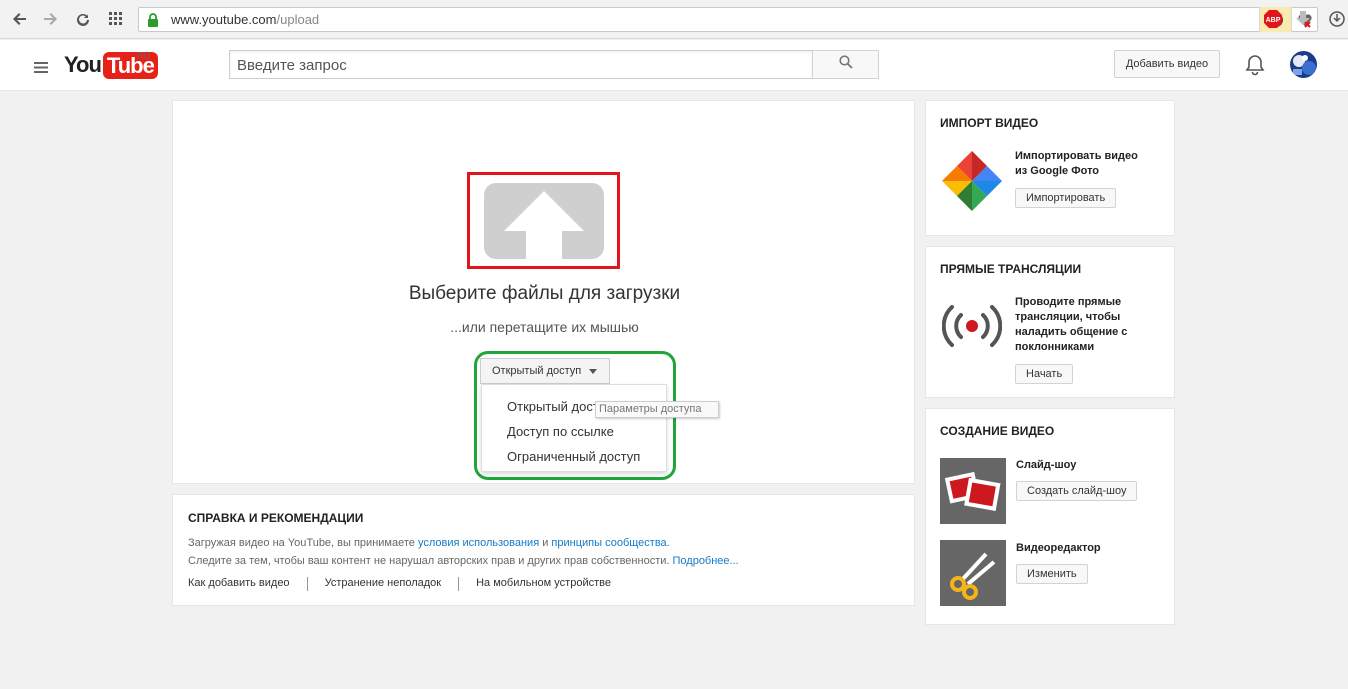 The height and width of the screenshot is (689, 1348). What do you see at coordinates (1057, 171) in the screenshot?
I see `import-description-line: из Google Фото` at bounding box center [1057, 171].